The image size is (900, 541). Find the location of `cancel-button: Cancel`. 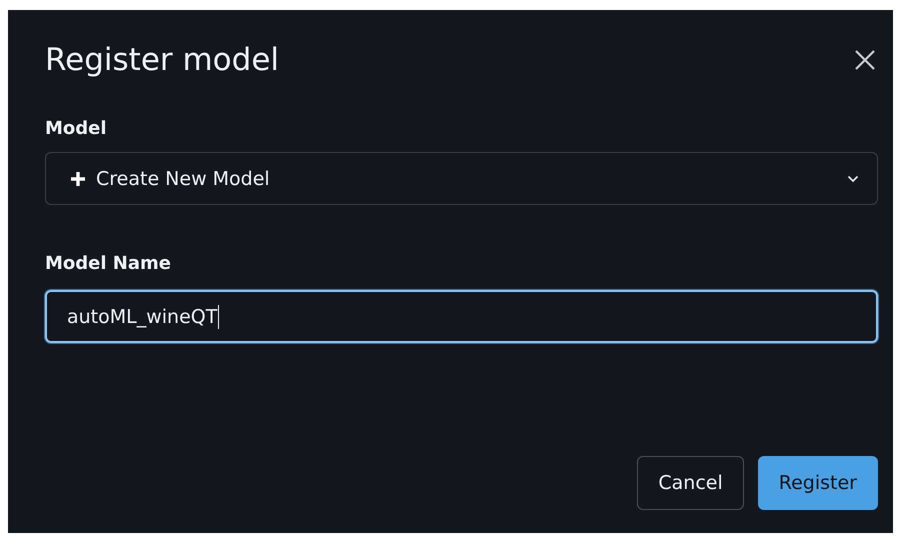

cancel-button: Cancel is located at coordinates (690, 483).